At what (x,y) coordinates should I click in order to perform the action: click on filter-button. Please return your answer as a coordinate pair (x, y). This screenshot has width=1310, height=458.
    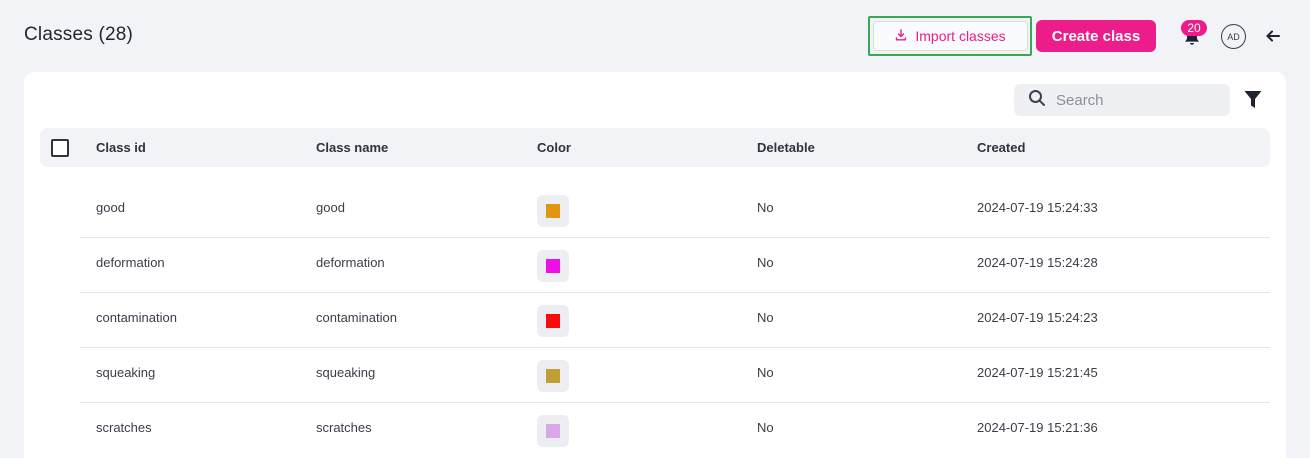
    Looking at the image, I should click on (1254, 100).